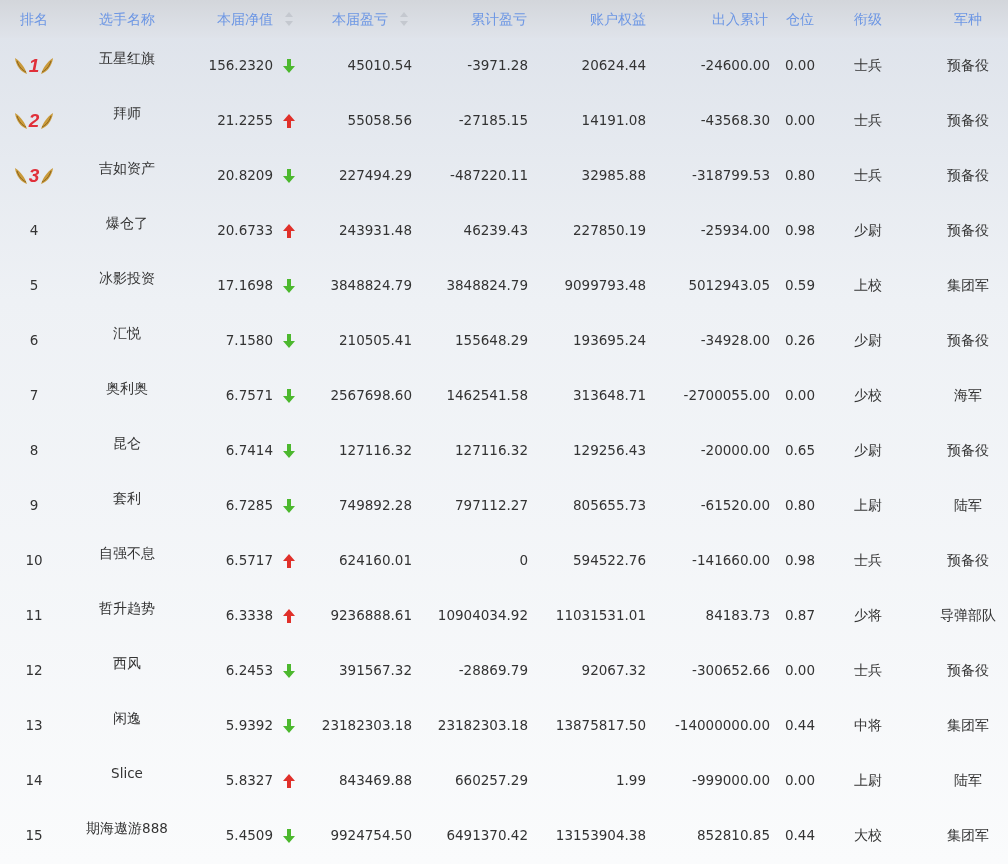 The width and height of the screenshot is (1008, 864). What do you see at coordinates (127, 59) in the screenshot?
I see `player-name: 五星红旗` at bounding box center [127, 59].